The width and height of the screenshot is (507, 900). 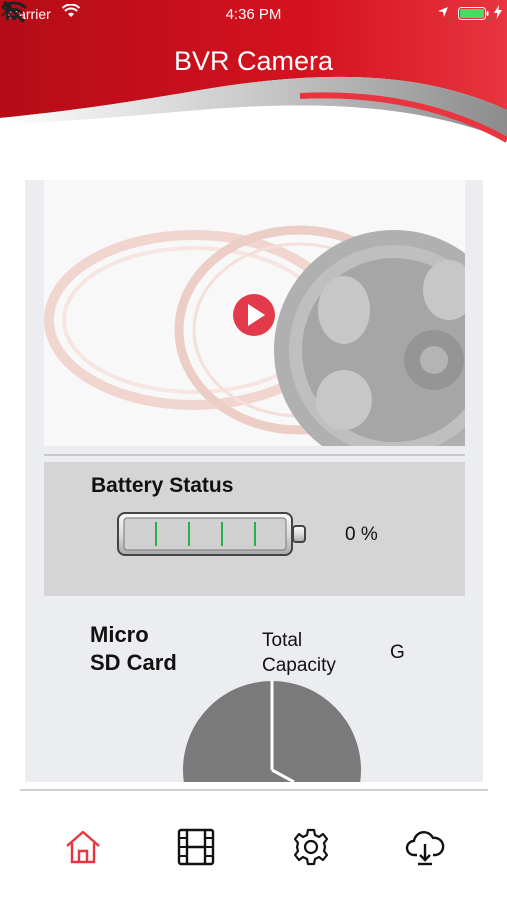 What do you see at coordinates (119, 634) in the screenshot?
I see `sd-card-title-line1: Micro` at bounding box center [119, 634].